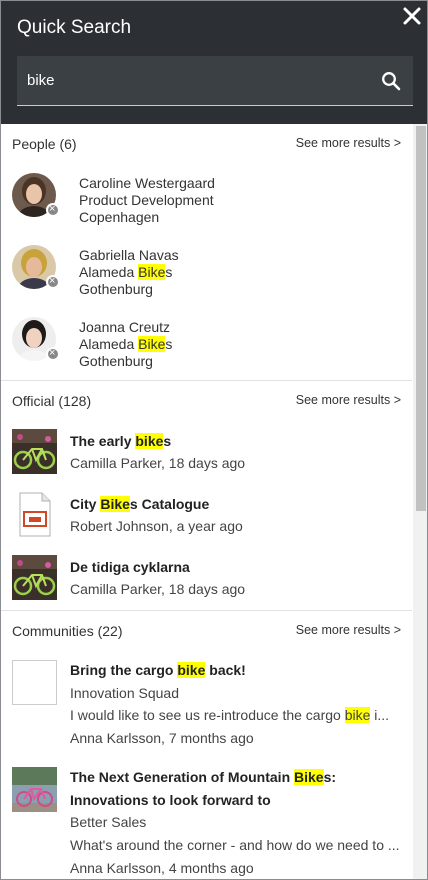 Image resolution: width=428 pixels, height=880 pixels. I want to click on post-meta: Anna Karlsson, 7 months ago, so click(162, 738).